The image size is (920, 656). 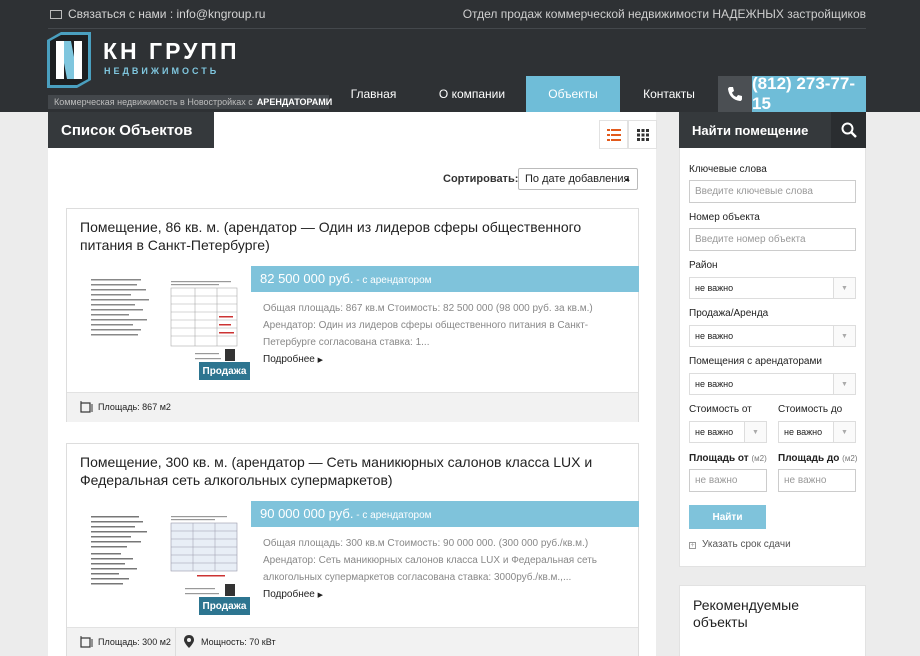 I want to click on search-toggle-button, so click(x=848, y=130).